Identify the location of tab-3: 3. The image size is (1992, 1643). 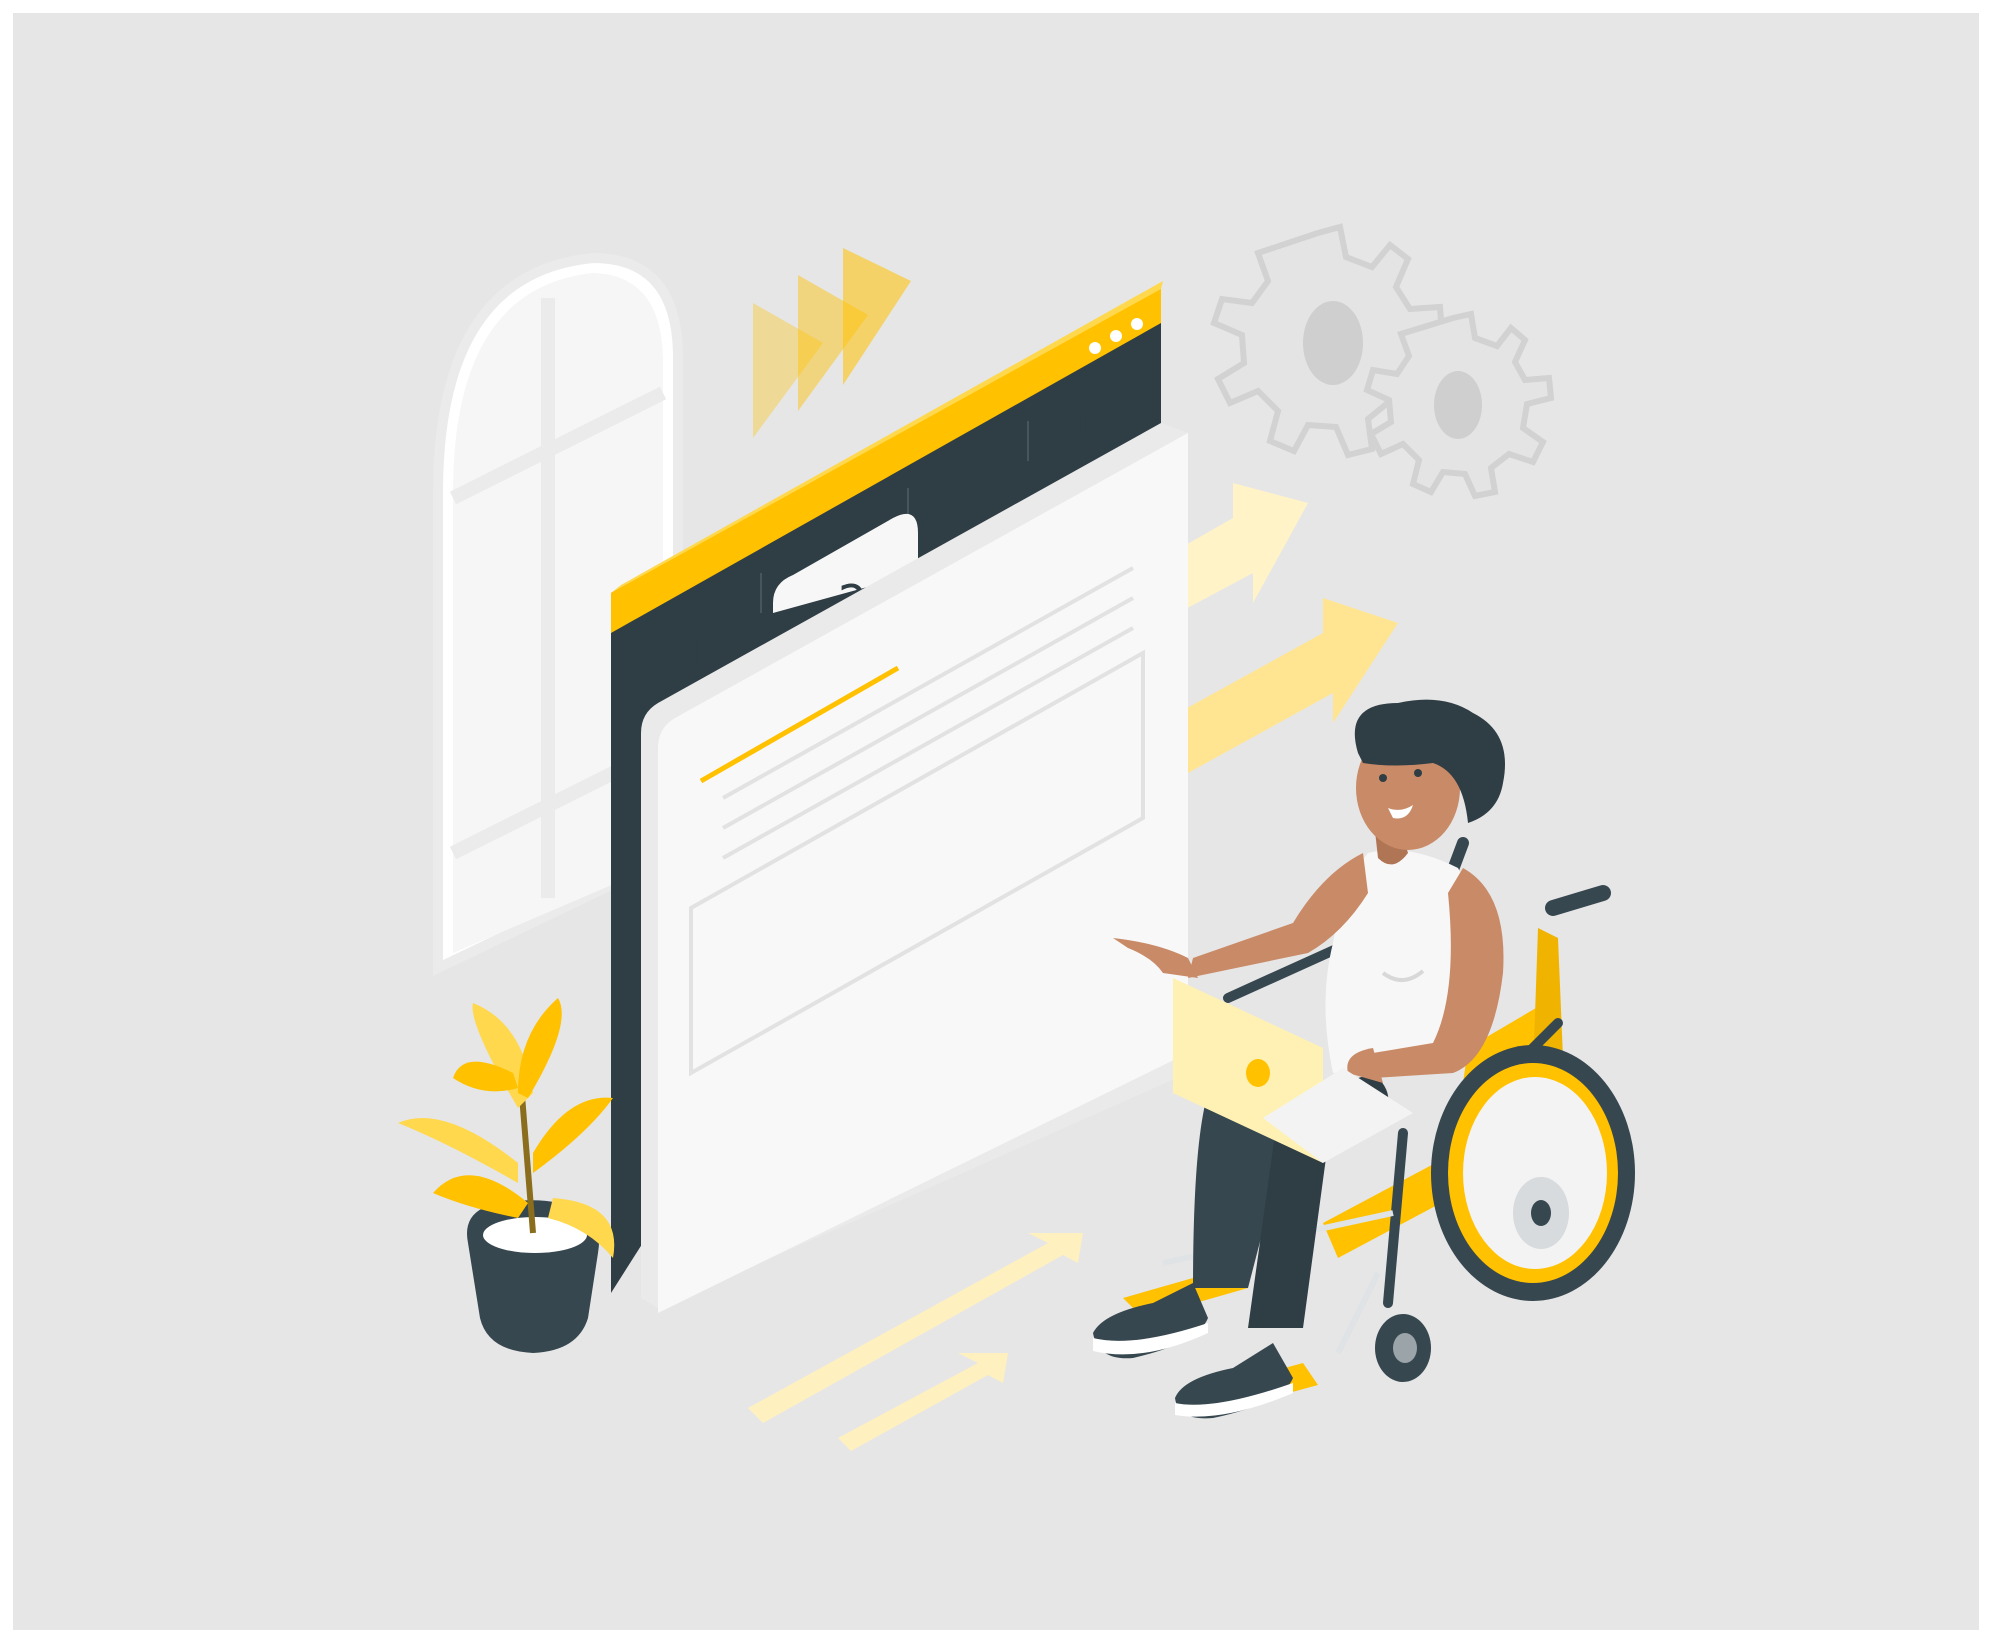
(955, 502).